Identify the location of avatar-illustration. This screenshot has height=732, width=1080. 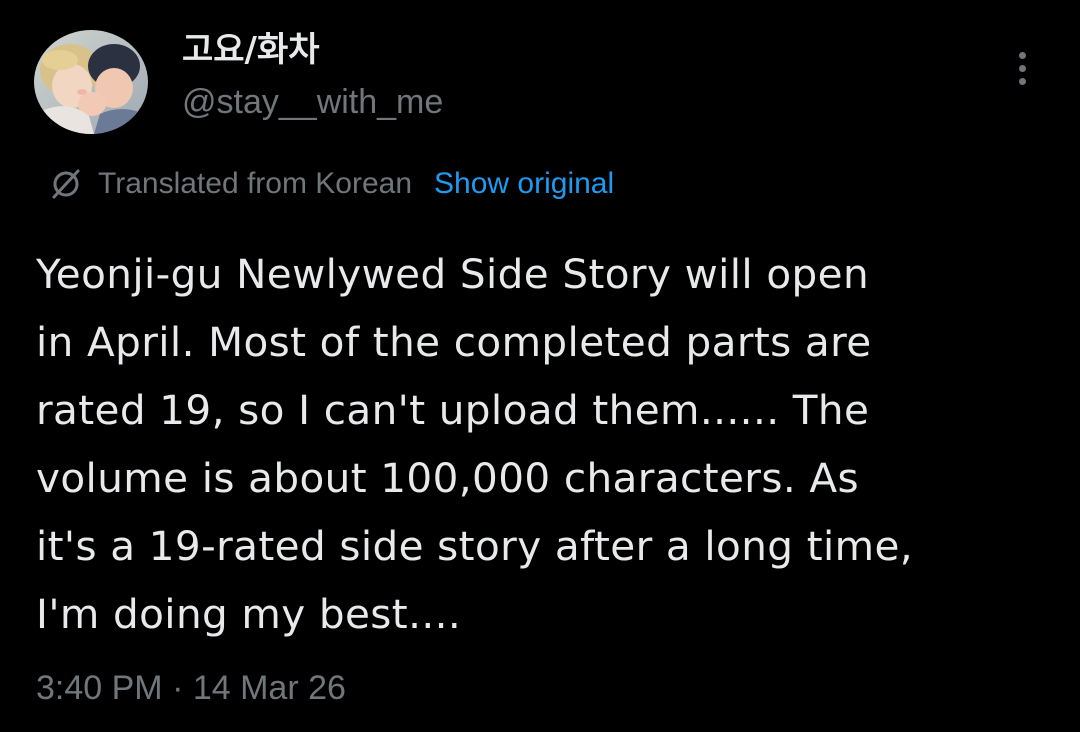
(91, 82).